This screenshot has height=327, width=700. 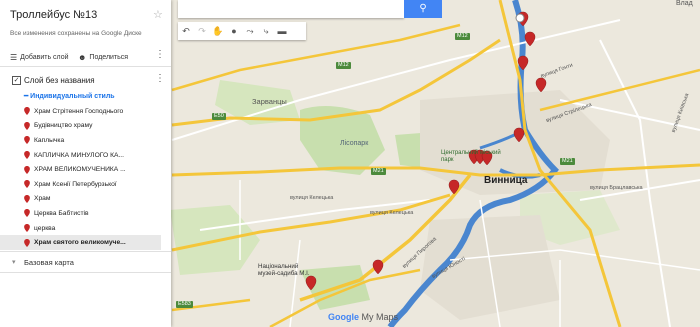 I want to click on label-zarvantsy: Зарванцы, so click(x=269, y=101).